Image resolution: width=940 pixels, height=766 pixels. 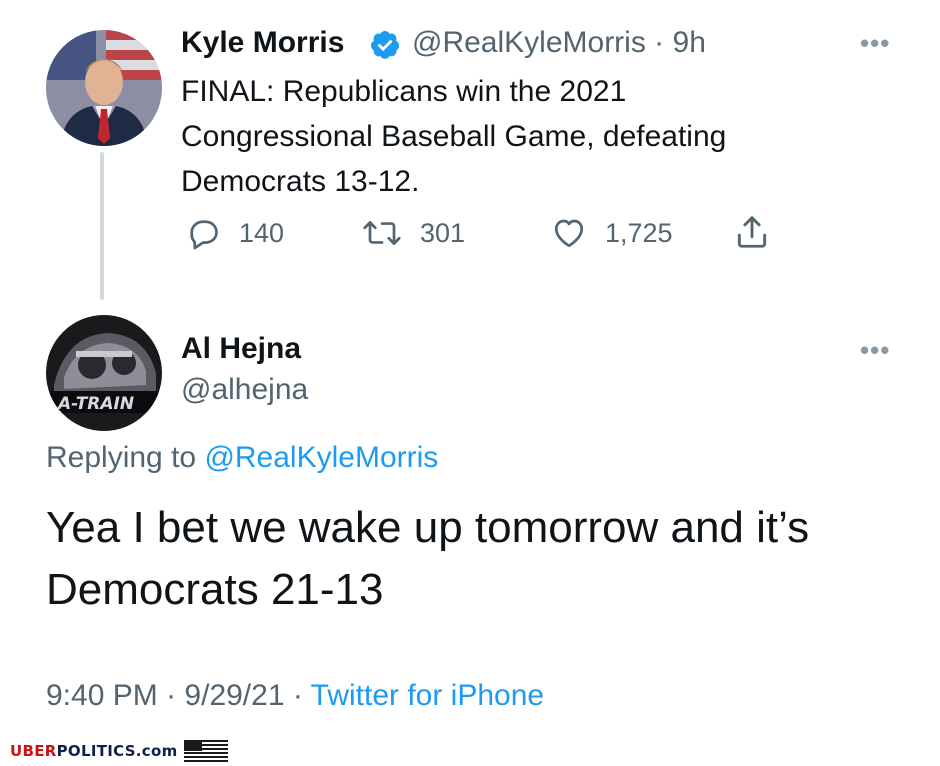 What do you see at coordinates (875, 350) in the screenshot?
I see `reply-more-options-icon: •••` at bounding box center [875, 350].